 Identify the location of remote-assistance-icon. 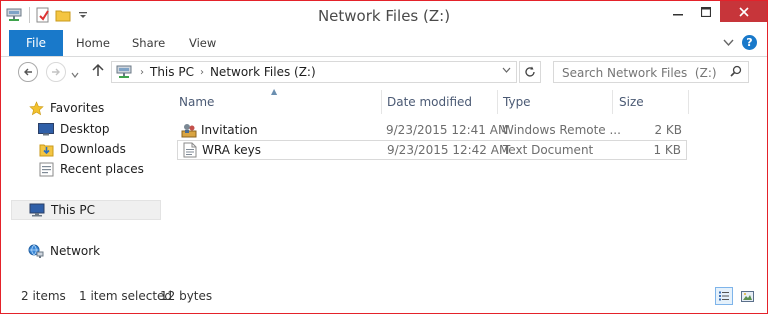
(189, 130).